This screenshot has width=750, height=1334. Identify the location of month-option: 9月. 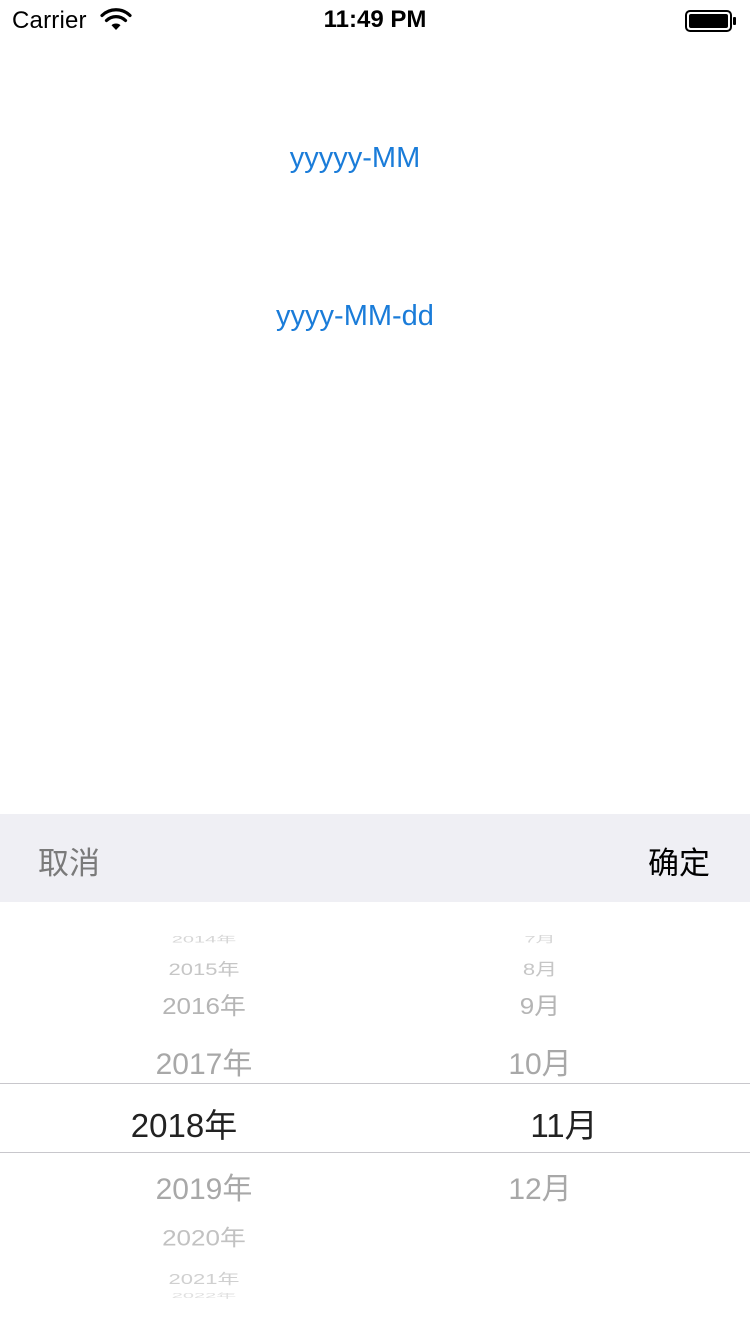
(540, 1004).